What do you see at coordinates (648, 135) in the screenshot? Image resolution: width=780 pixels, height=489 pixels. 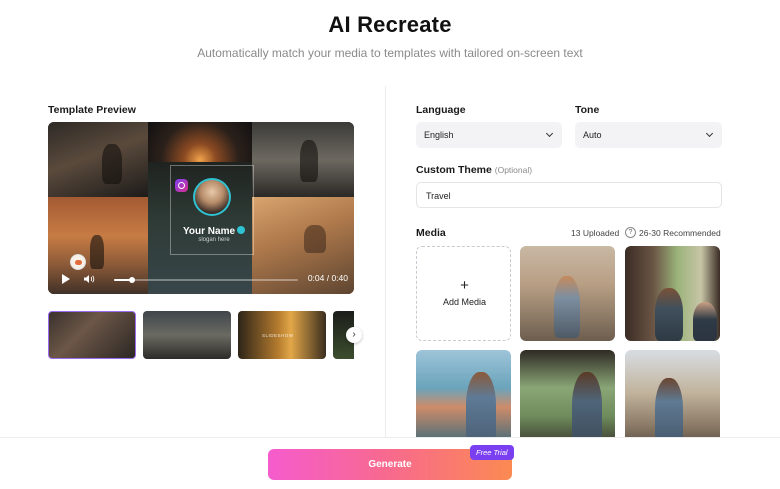 I see `tone-select: Auto` at bounding box center [648, 135].